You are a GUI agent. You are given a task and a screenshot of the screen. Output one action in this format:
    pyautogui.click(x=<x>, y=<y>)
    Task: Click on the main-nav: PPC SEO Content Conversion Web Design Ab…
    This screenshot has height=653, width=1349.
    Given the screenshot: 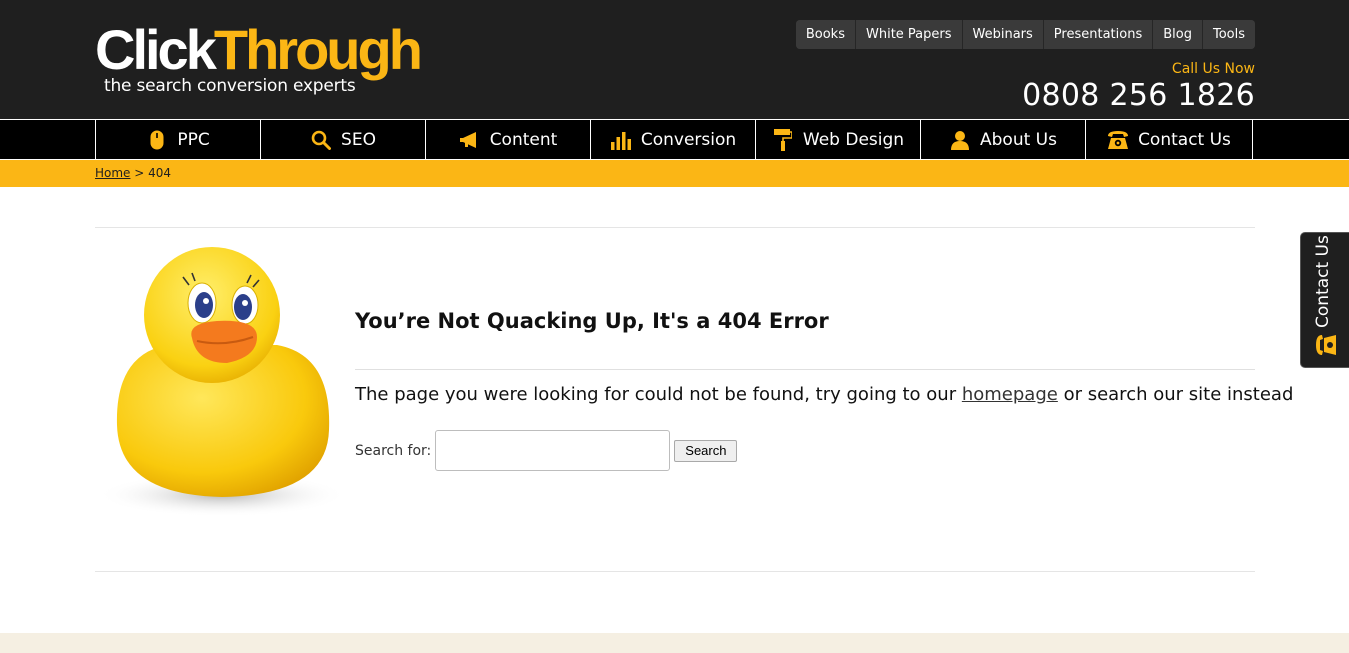 What is the action you would take?
    pyautogui.click(x=674, y=139)
    